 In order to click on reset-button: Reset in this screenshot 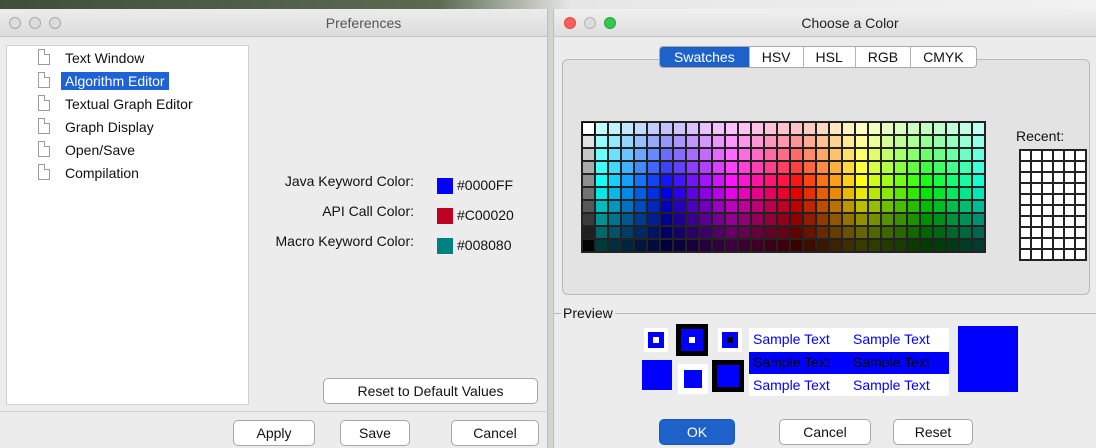, I will do `click(933, 432)`.